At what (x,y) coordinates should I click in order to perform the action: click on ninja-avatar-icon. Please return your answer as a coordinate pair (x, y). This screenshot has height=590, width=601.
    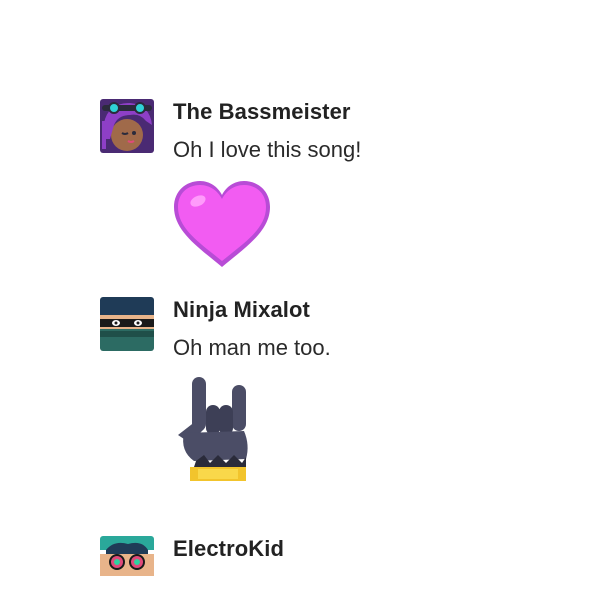
    Looking at the image, I should click on (127, 324).